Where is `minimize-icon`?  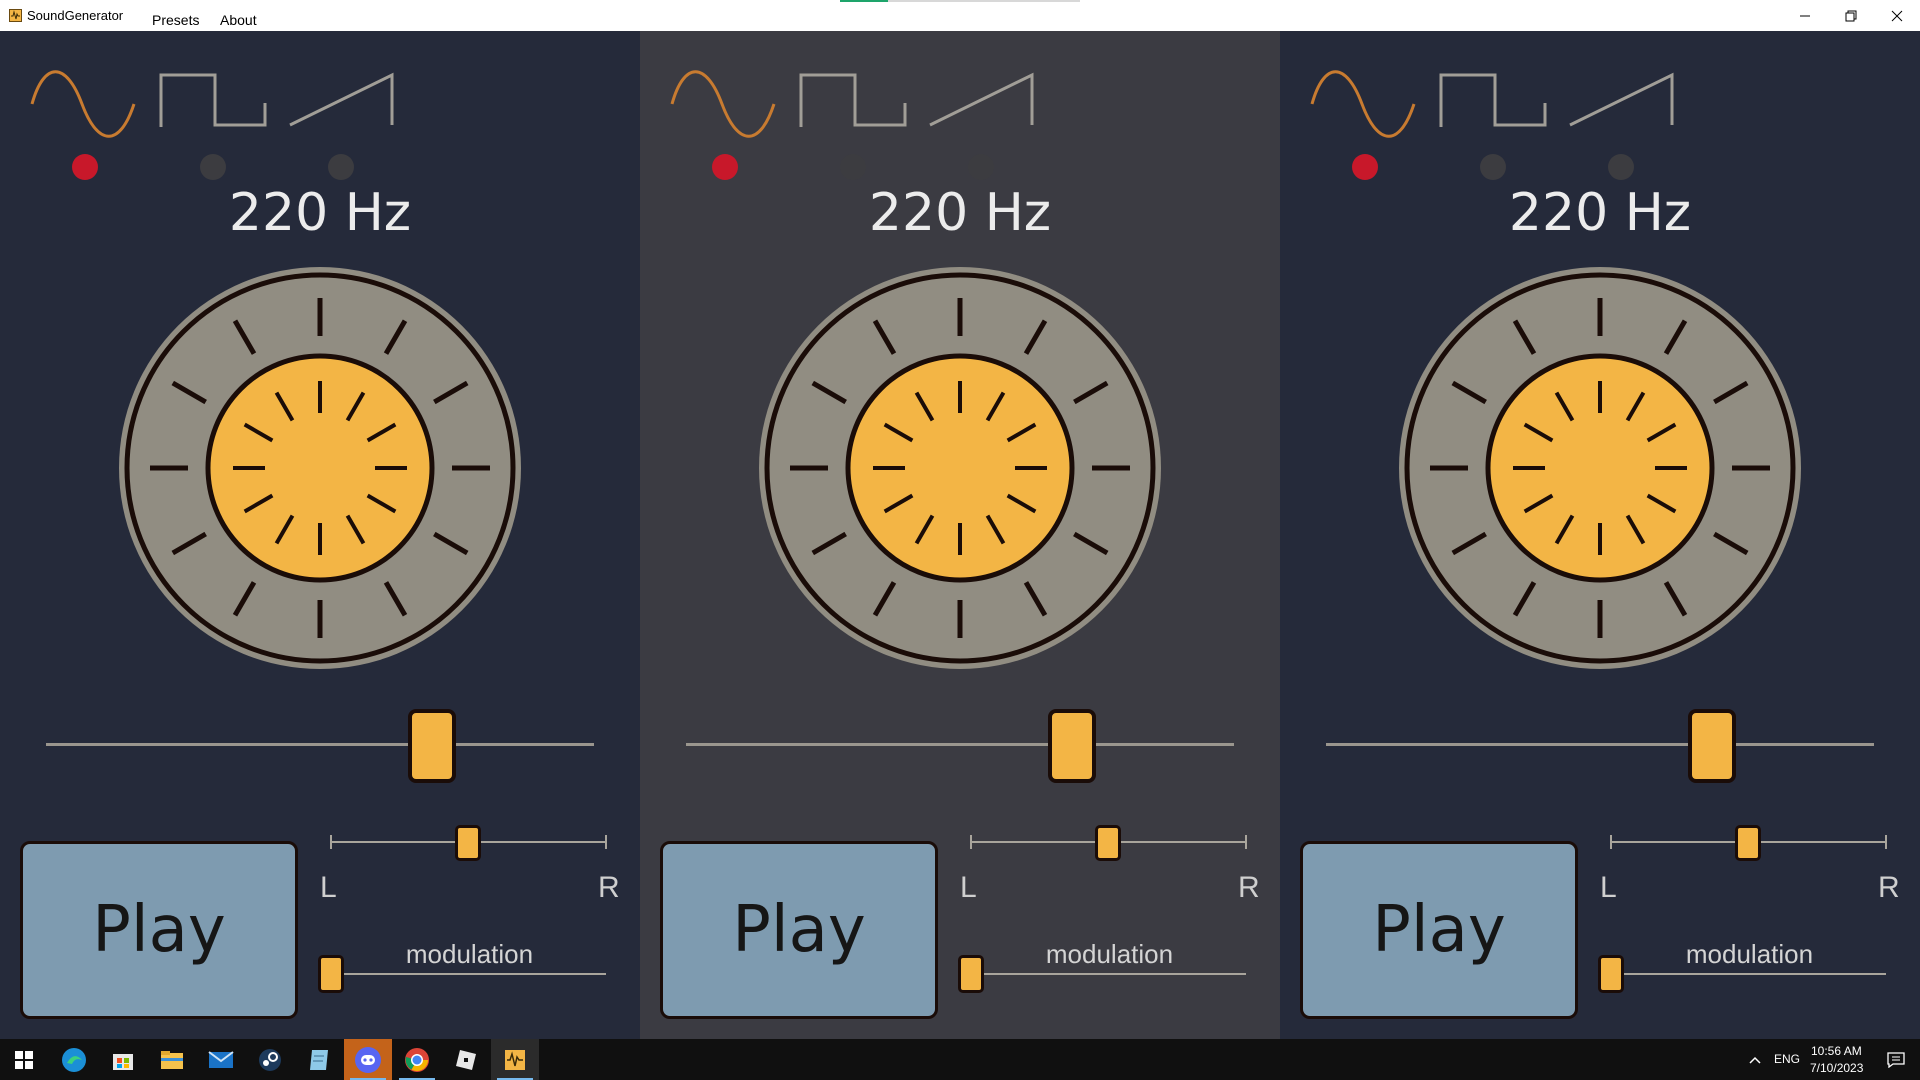 minimize-icon is located at coordinates (1805, 15).